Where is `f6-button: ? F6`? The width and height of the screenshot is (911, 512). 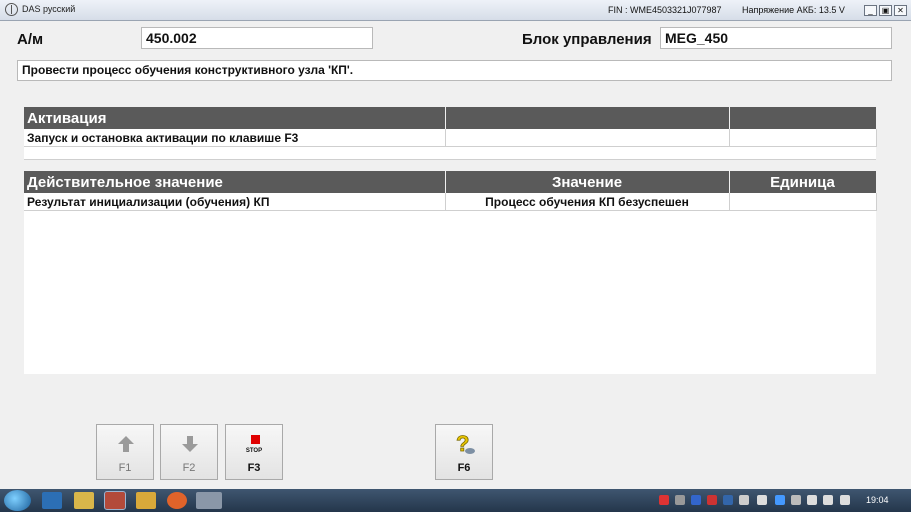 f6-button: ? F6 is located at coordinates (464, 452).